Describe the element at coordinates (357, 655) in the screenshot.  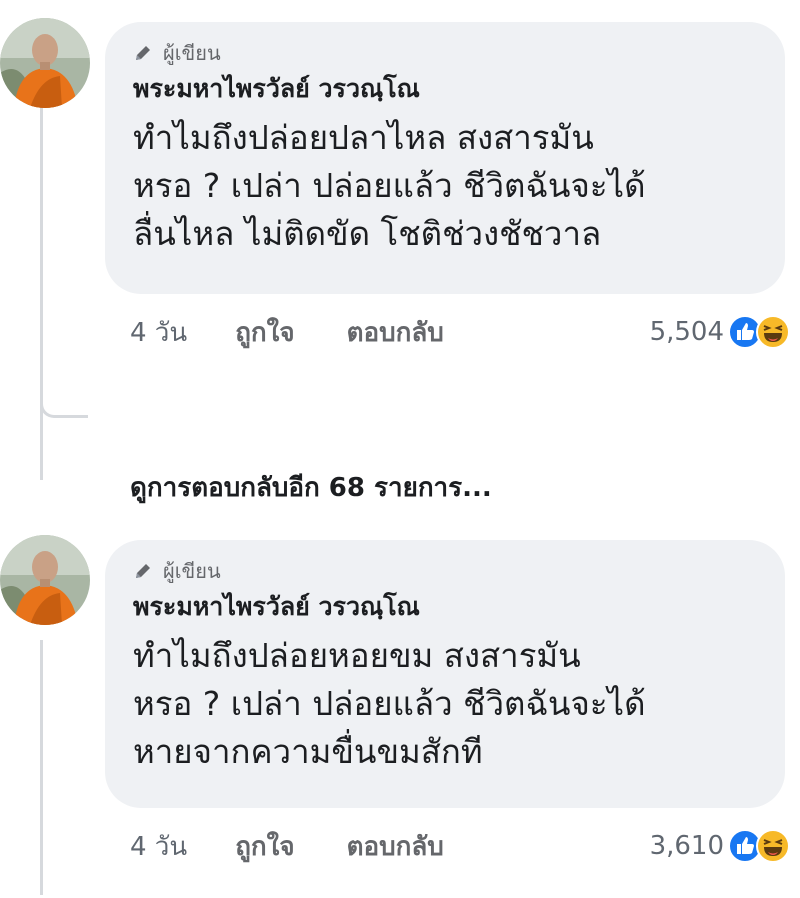
I see `comment-line: ทำไมถึงปล่อยหอยขม สงสารมัน` at that location.